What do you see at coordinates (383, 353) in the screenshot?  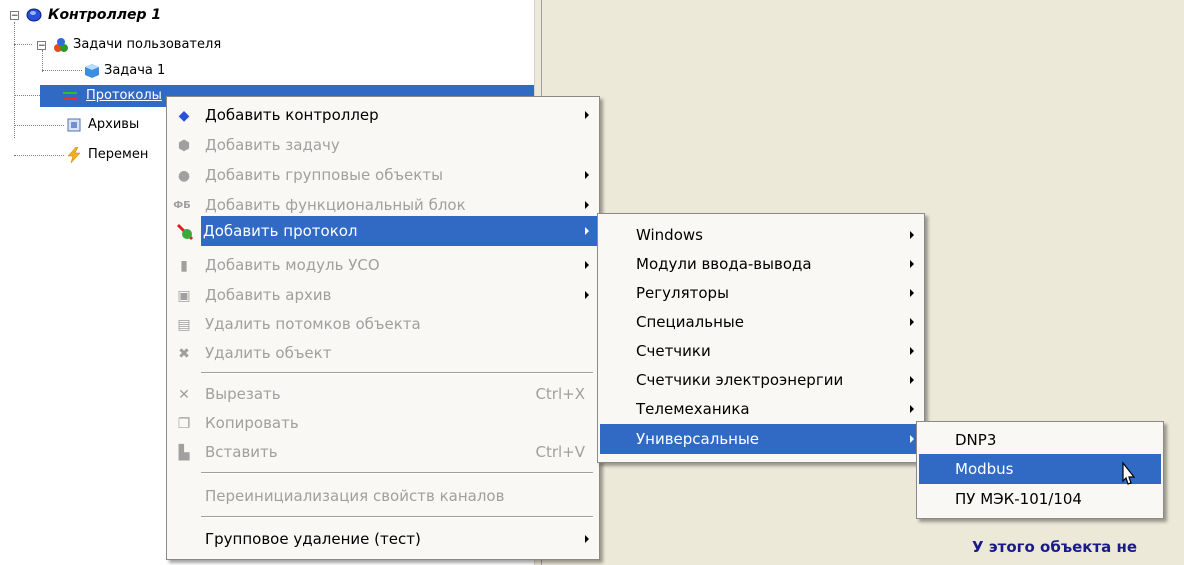 I see `menu-item-delete-object: ✖ Удалить объект` at bounding box center [383, 353].